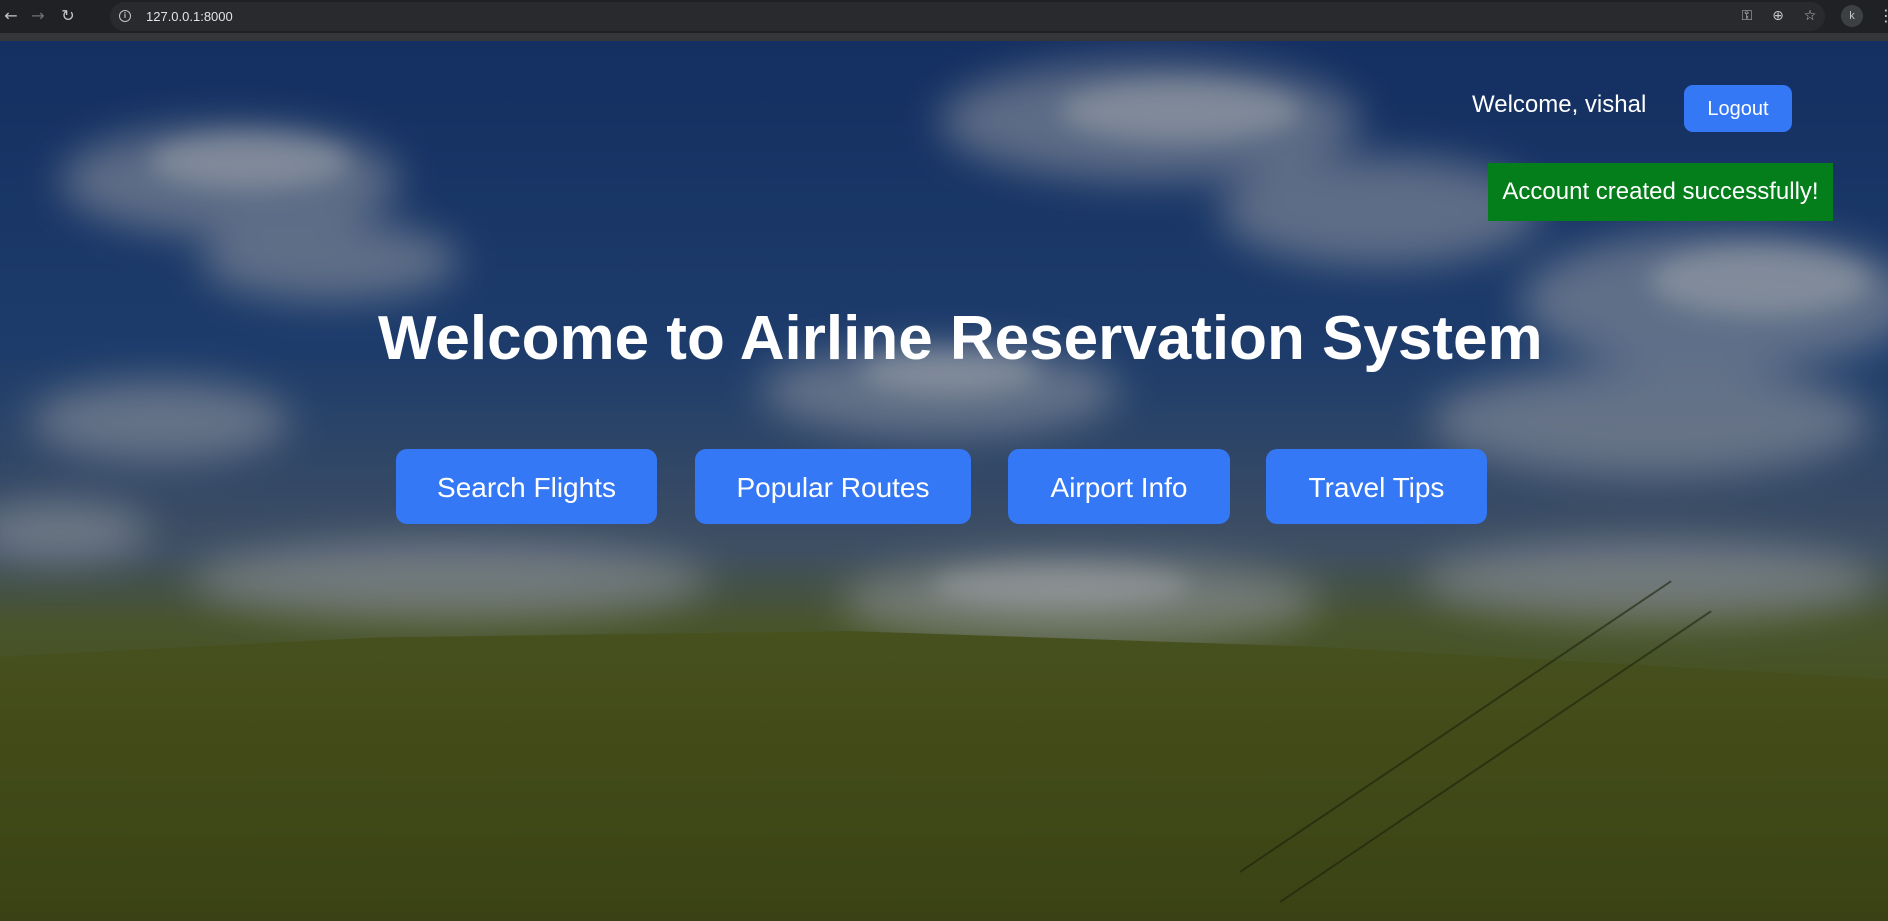  What do you see at coordinates (526, 486) in the screenshot?
I see `search-flights-button: Search Flights` at bounding box center [526, 486].